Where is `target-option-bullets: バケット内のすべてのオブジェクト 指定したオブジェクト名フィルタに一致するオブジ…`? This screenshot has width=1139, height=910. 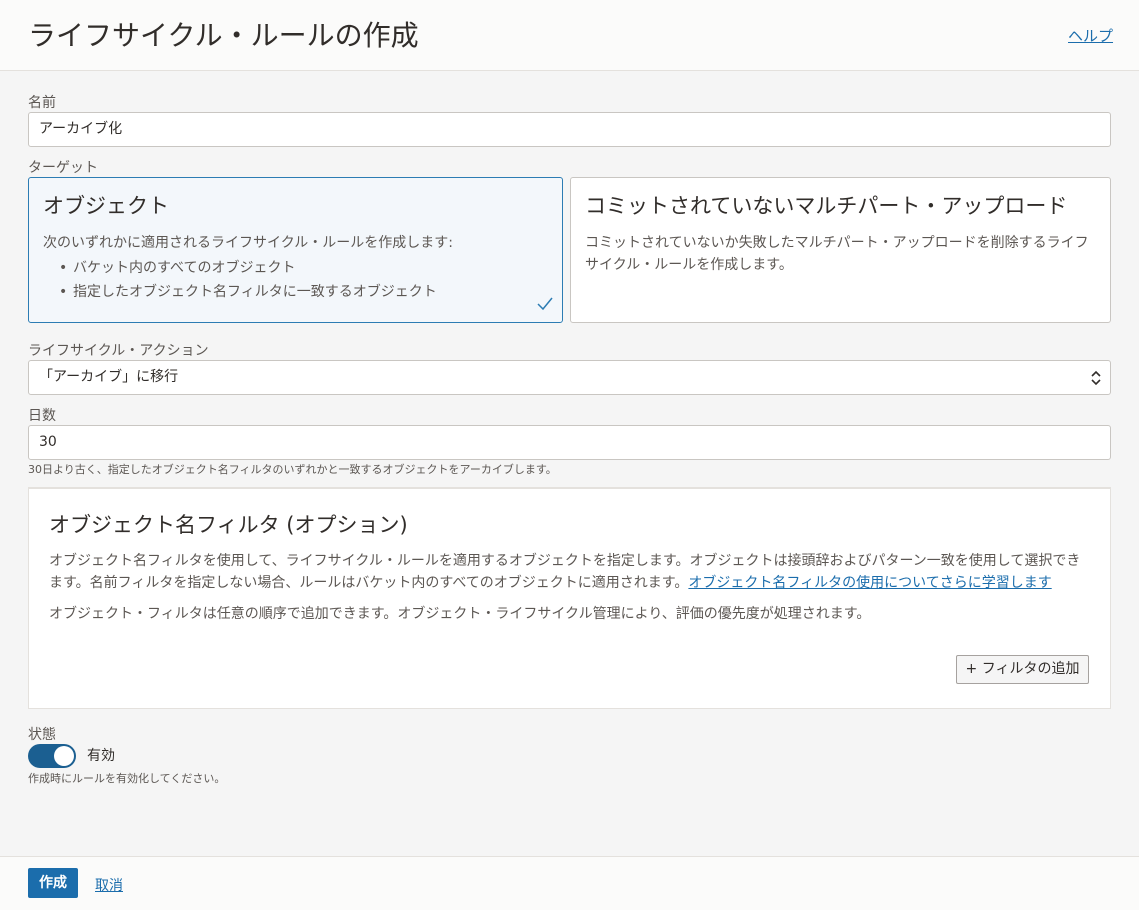
target-option-bullets: バケット内のすべてのオブジェクト 指定したオブジェクト名フィルタに一致するオブジ… is located at coordinates (248, 280).